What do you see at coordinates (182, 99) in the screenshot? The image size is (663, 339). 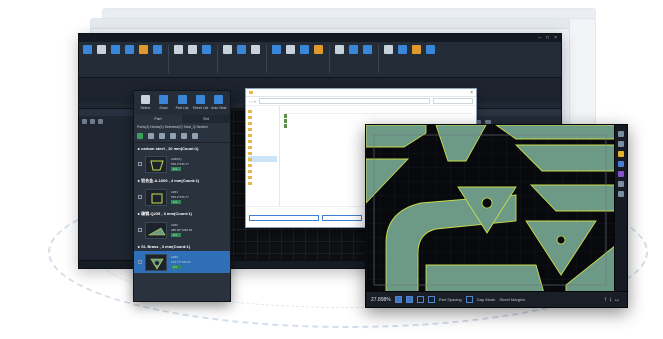 I see `list-icon` at bounding box center [182, 99].